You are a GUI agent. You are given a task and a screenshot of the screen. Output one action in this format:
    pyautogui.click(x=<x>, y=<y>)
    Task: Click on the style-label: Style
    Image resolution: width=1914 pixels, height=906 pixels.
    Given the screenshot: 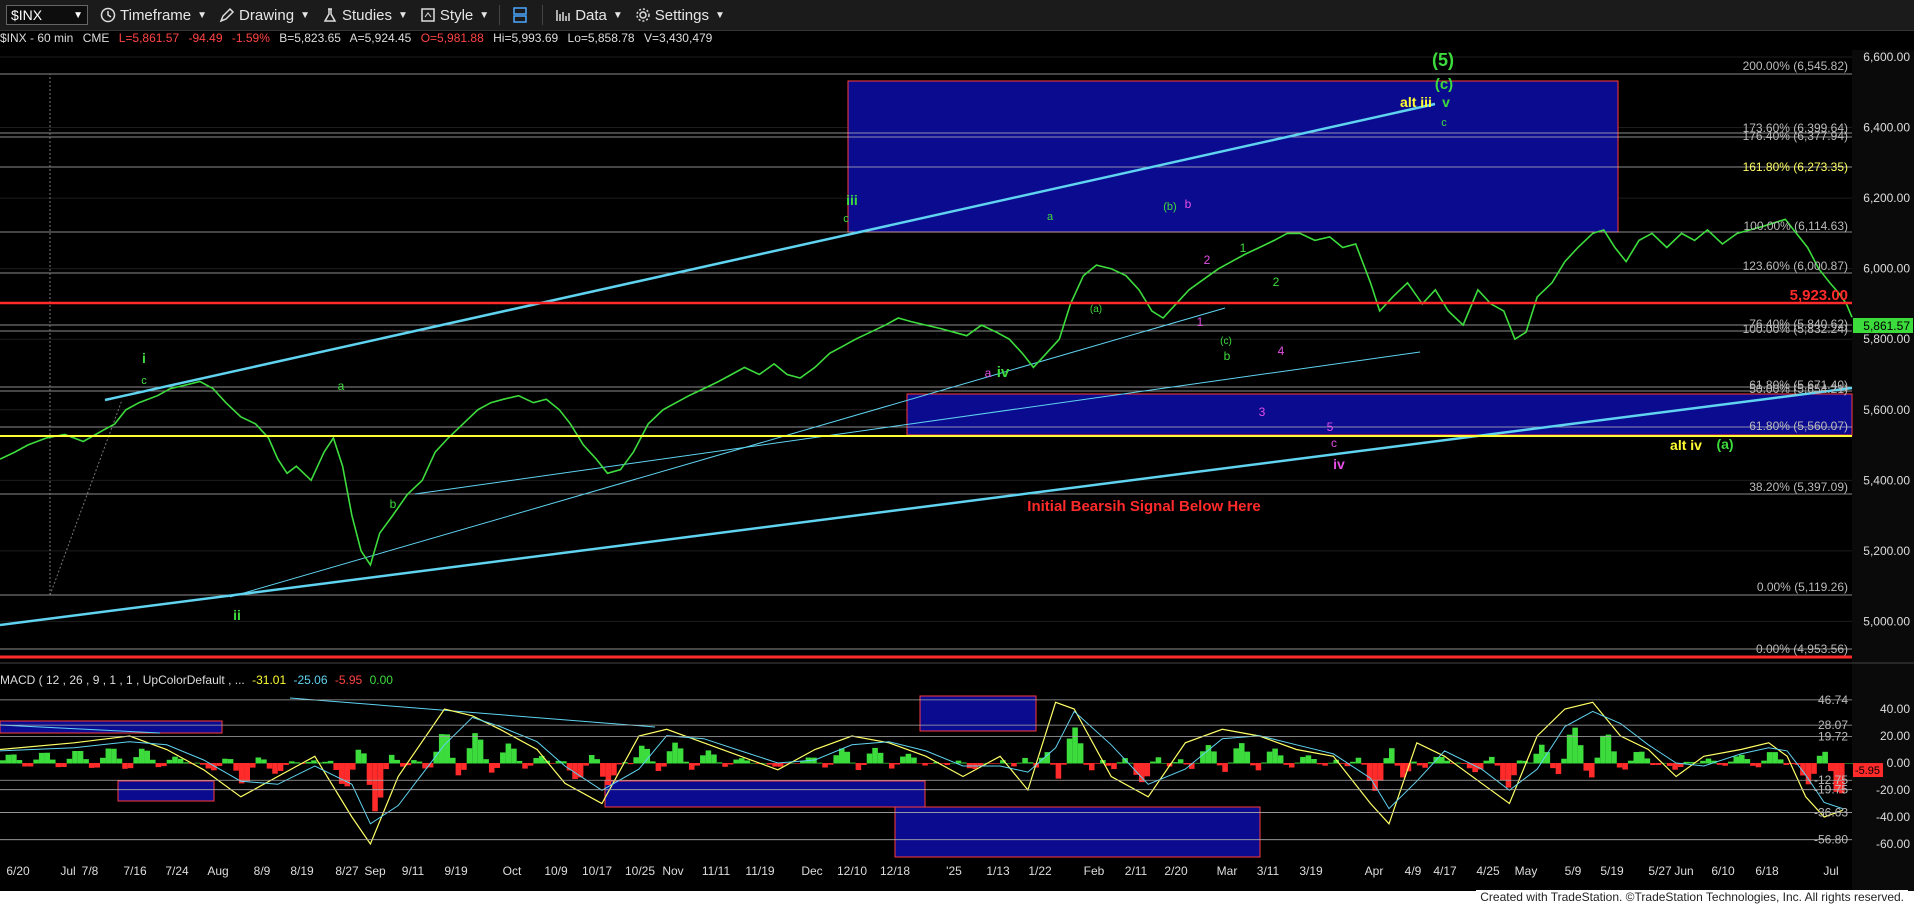 What is the action you would take?
    pyautogui.click(x=456, y=15)
    